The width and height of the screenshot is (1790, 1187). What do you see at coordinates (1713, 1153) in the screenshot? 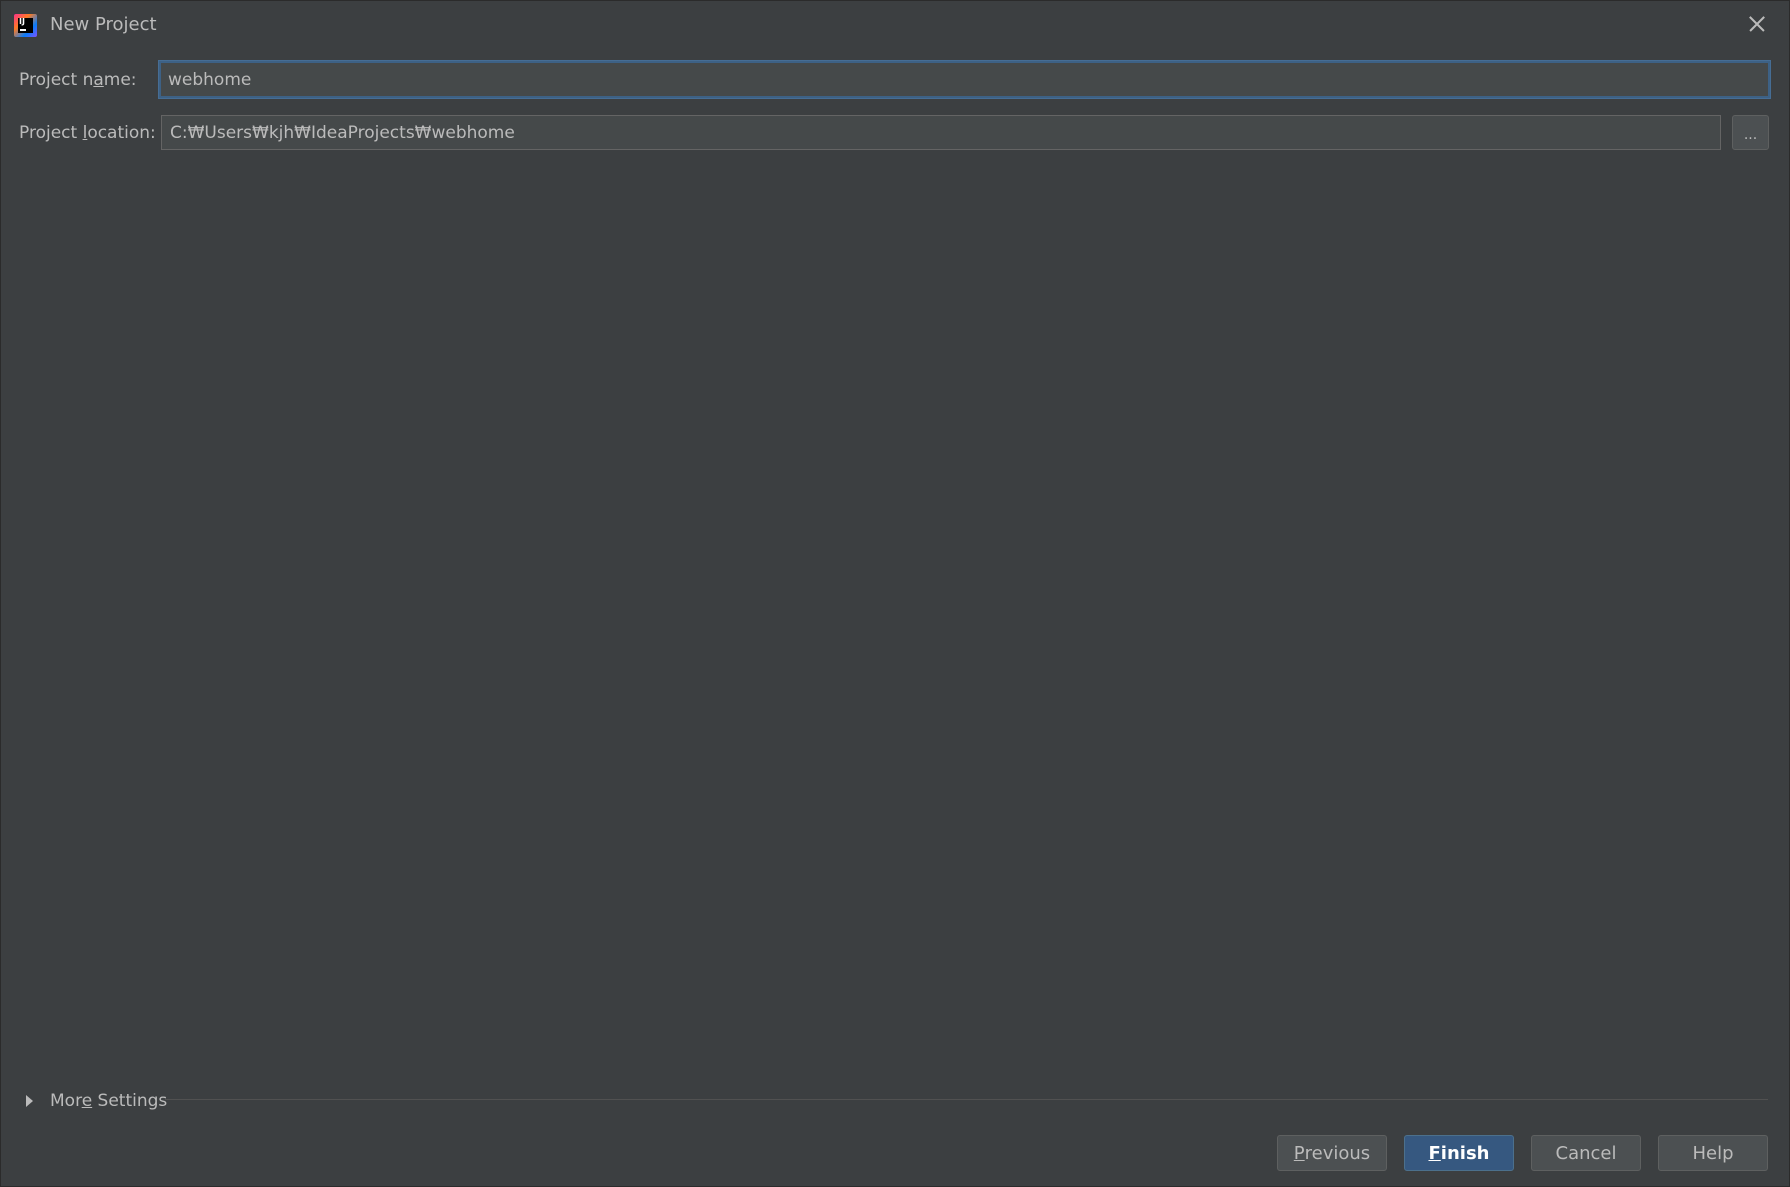
I see `help-button: Help` at bounding box center [1713, 1153].